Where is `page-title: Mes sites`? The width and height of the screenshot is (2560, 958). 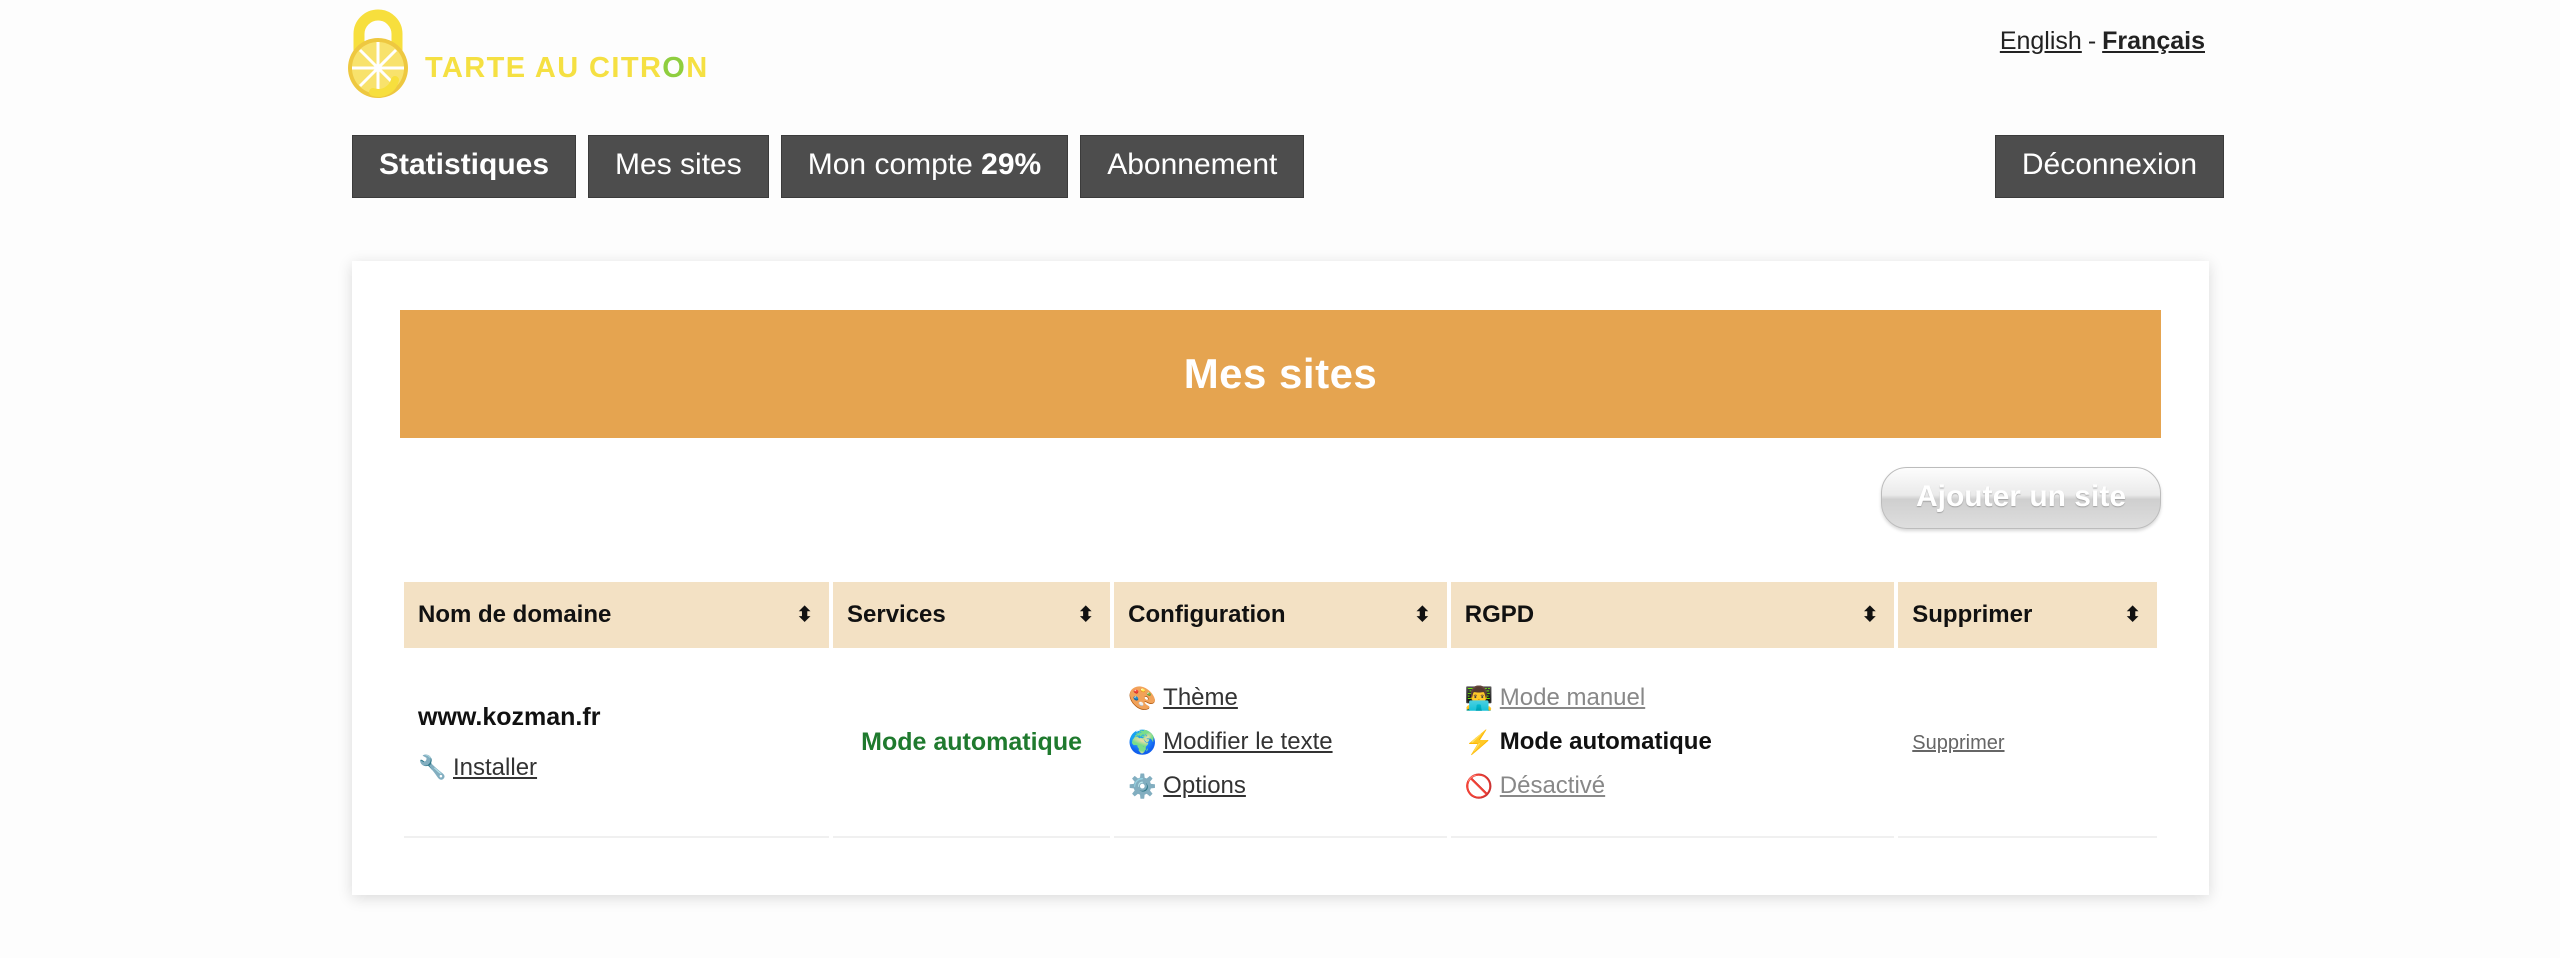 page-title: Mes sites is located at coordinates (1280, 373).